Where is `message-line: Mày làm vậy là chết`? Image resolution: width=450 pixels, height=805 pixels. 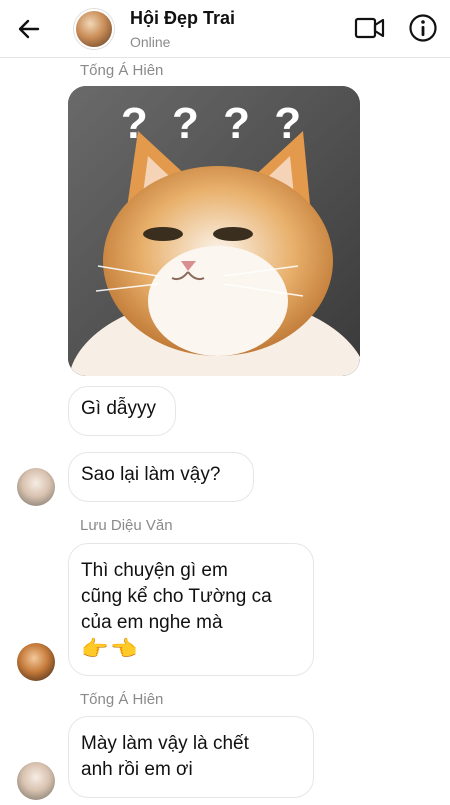 message-line: Mày làm vậy là chết is located at coordinates (165, 743).